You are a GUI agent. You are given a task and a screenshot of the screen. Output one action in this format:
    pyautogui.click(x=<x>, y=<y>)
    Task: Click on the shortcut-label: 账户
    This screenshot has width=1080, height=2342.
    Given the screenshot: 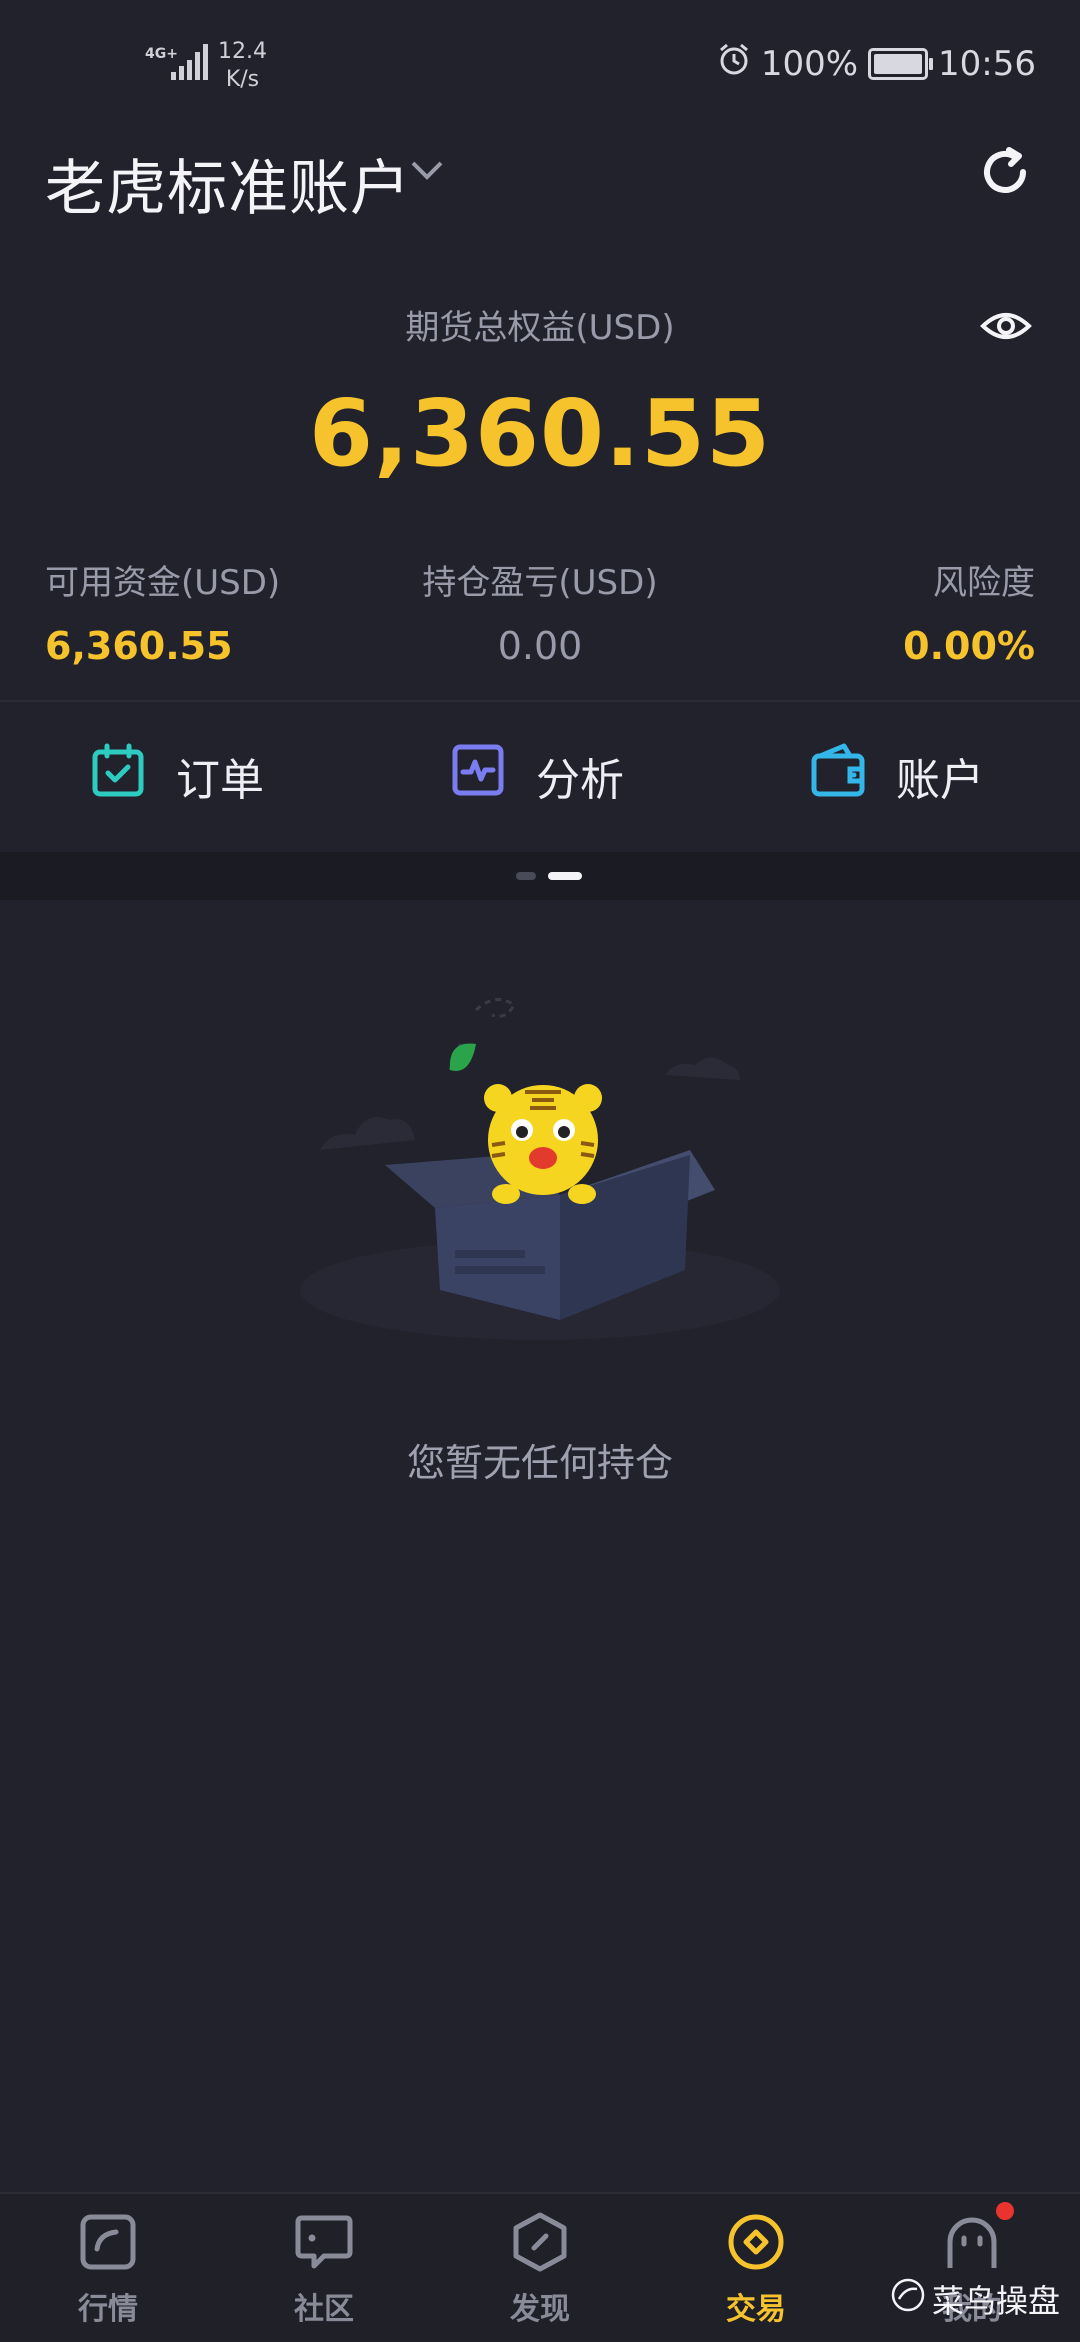 What is the action you would take?
    pyautogui.click(x=940, y=780)
    